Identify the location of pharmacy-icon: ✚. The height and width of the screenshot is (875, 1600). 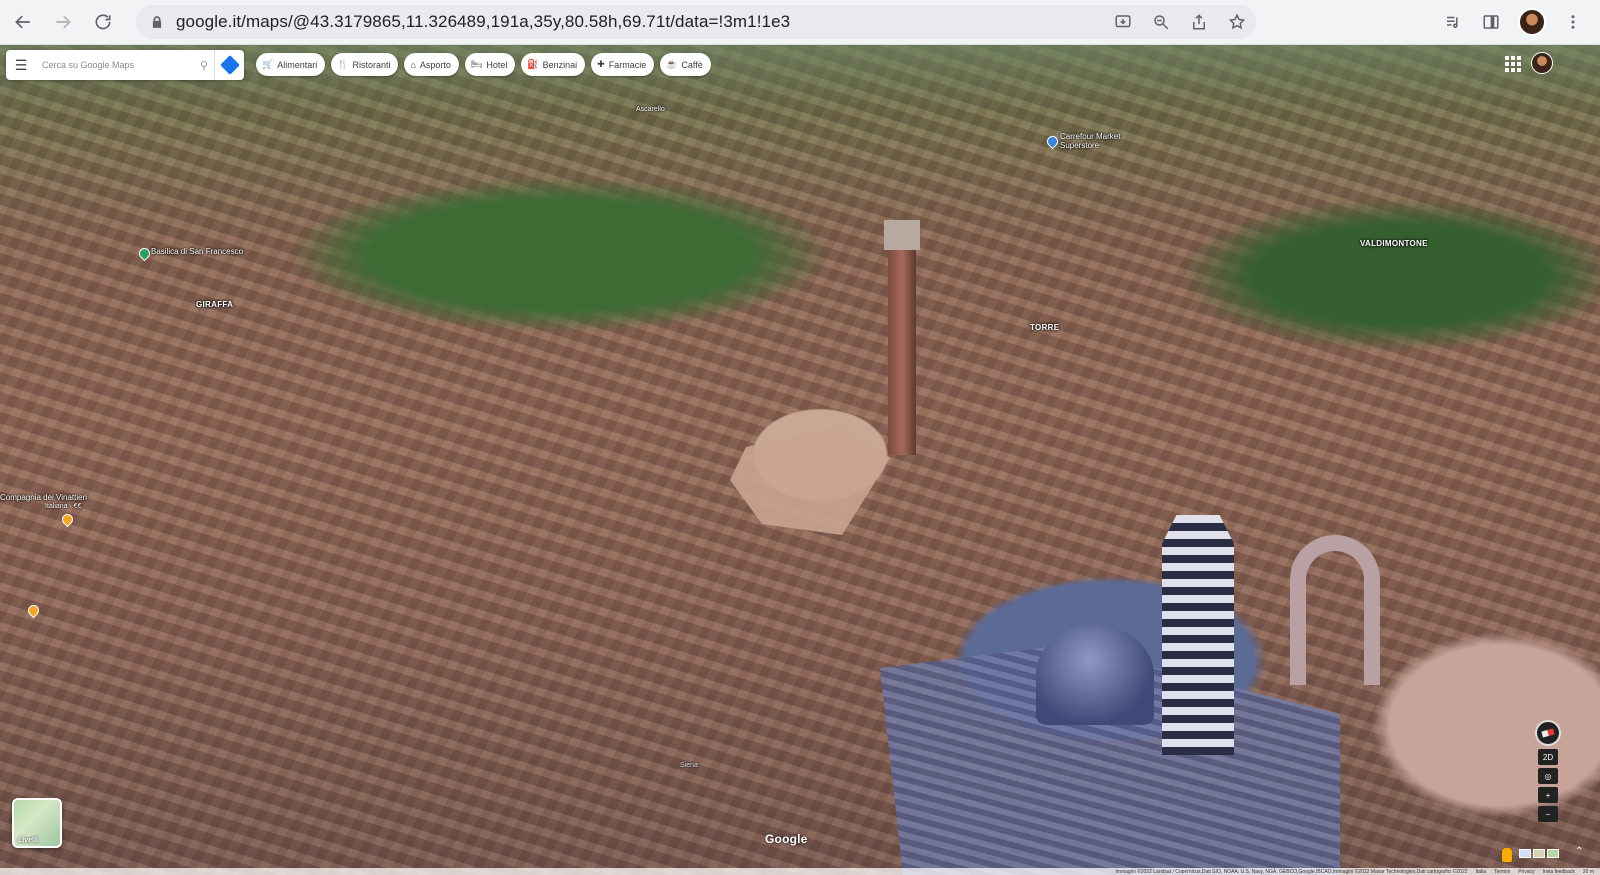
(601, 64).